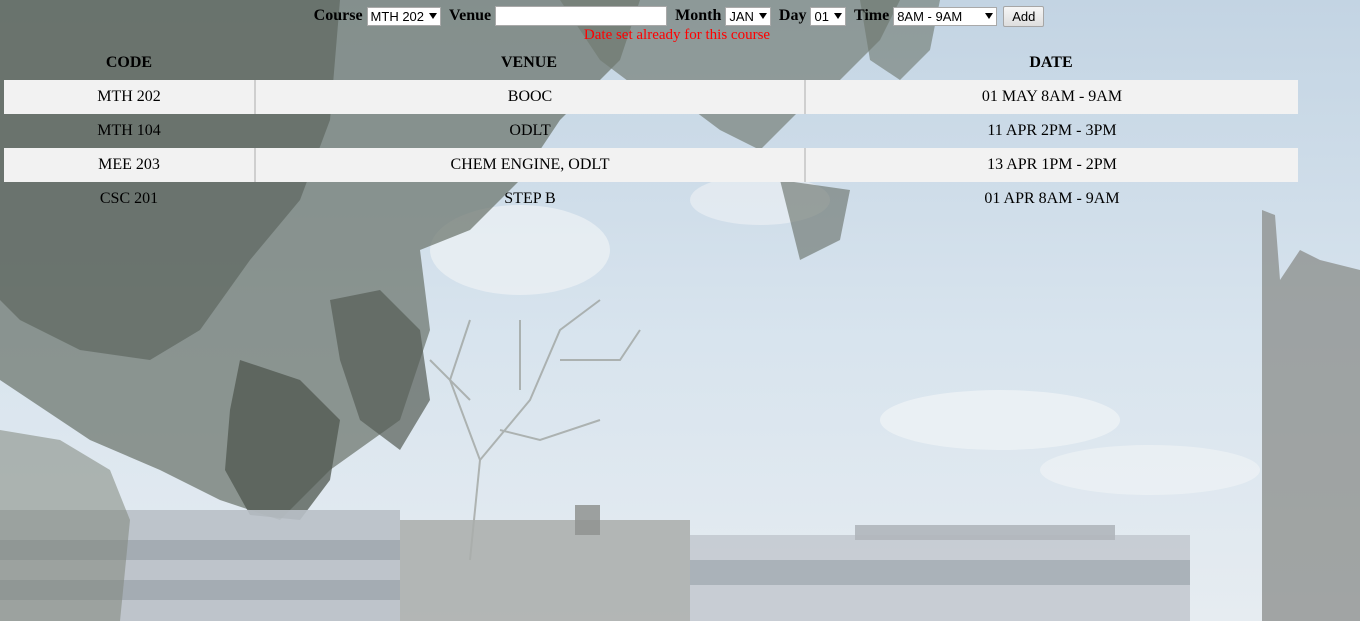 The image size is (1360, 621). I want to click on day-select: 01, so click(828, 16).